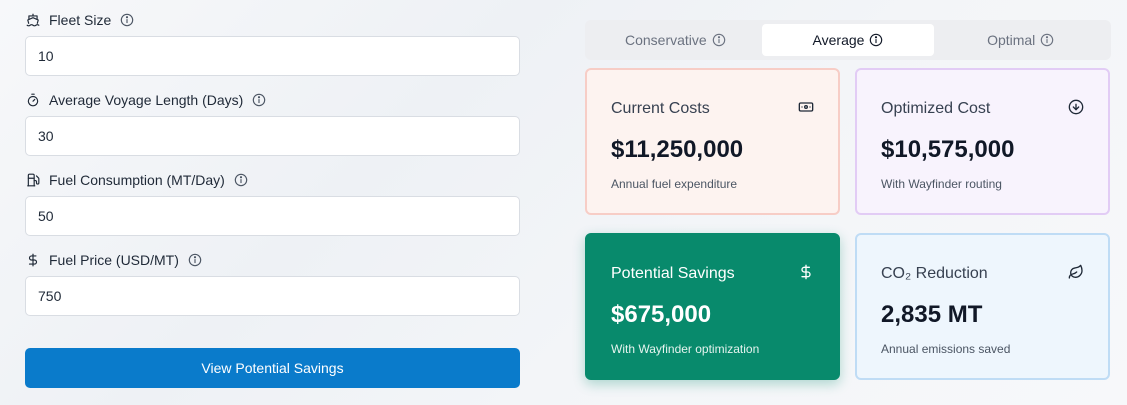 This screenshot has width=1127, height=405. Describe the element at coordinates (948, 149) in the screenshot. I see `card-value: $10,575,000` at that location.